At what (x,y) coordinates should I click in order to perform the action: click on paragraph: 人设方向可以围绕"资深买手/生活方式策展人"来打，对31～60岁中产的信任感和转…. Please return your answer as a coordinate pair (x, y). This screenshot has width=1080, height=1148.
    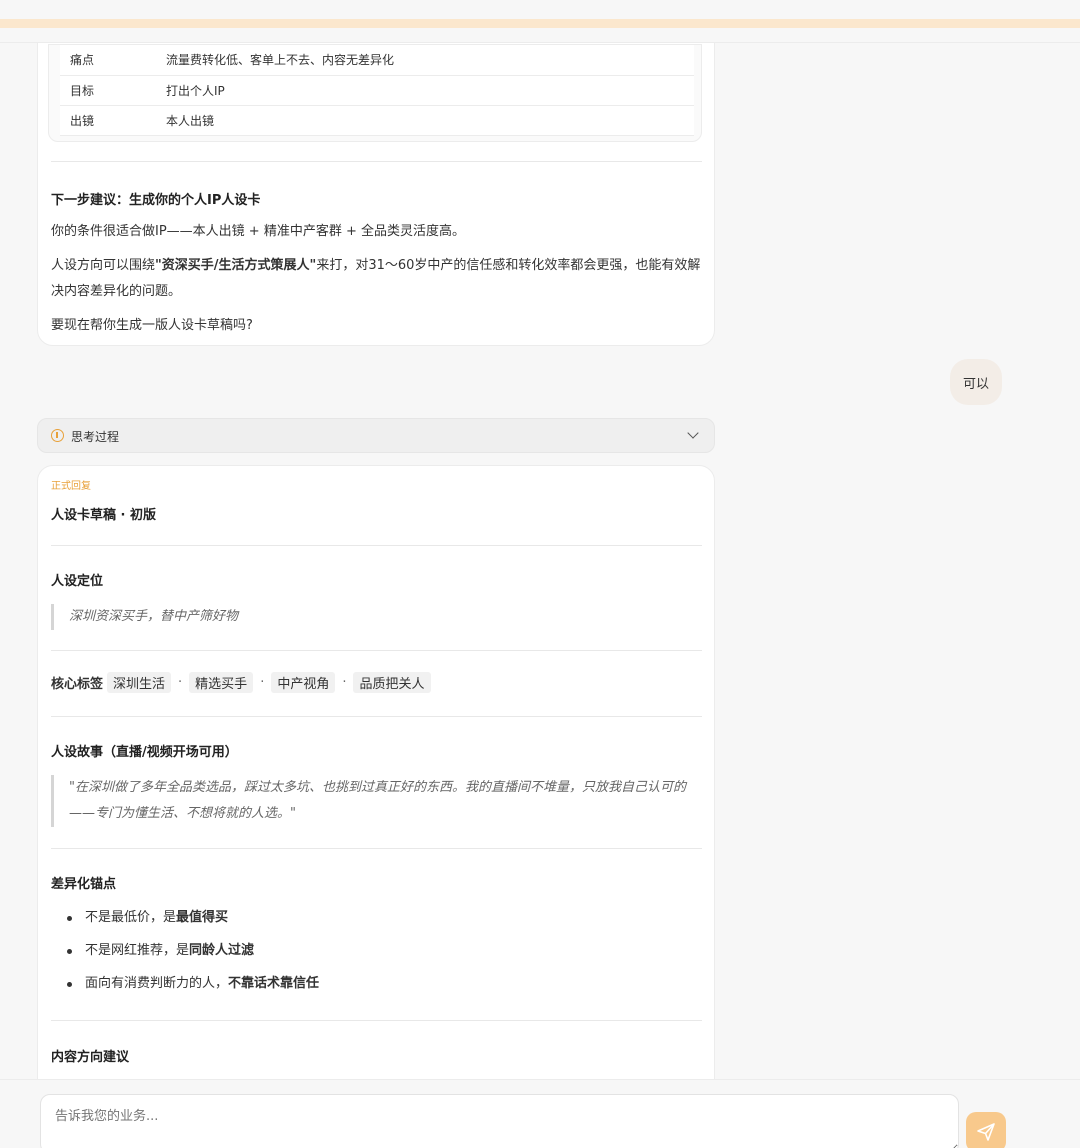
    Looking at the image, I should click on (377, 279).